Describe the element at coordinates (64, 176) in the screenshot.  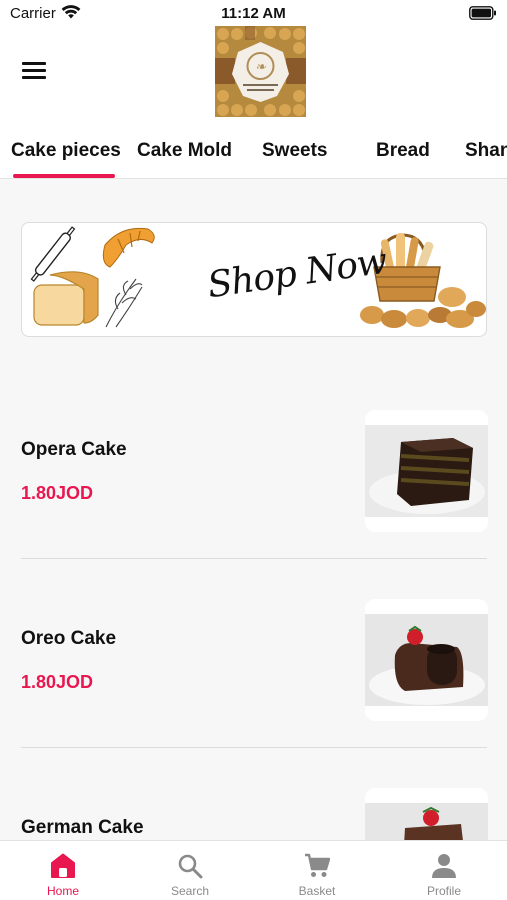
I see `active-tab-indicator` at that location.